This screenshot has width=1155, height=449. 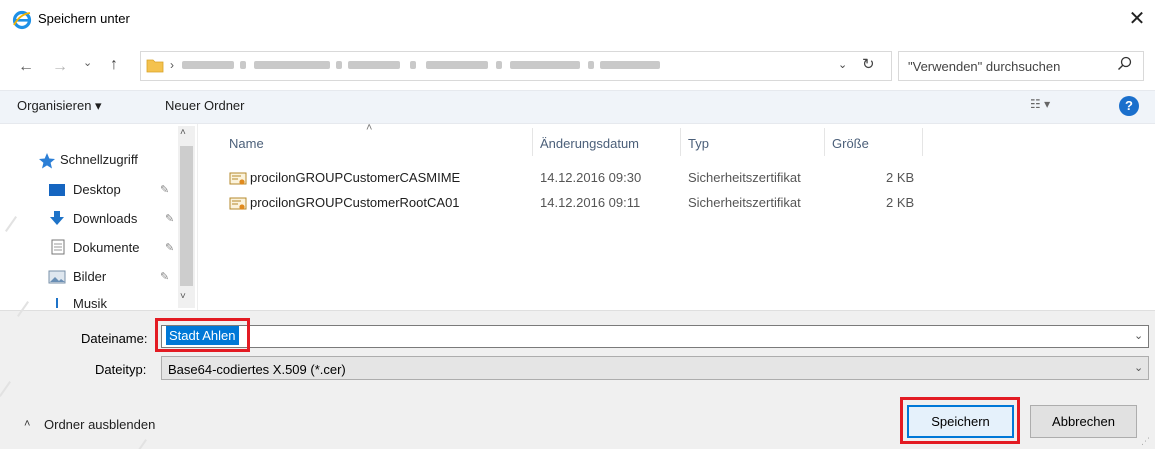 What do you see at coordinates (57, 277) in the screenshot?
I see `pictures-icon` at bounding box center [57, 277].